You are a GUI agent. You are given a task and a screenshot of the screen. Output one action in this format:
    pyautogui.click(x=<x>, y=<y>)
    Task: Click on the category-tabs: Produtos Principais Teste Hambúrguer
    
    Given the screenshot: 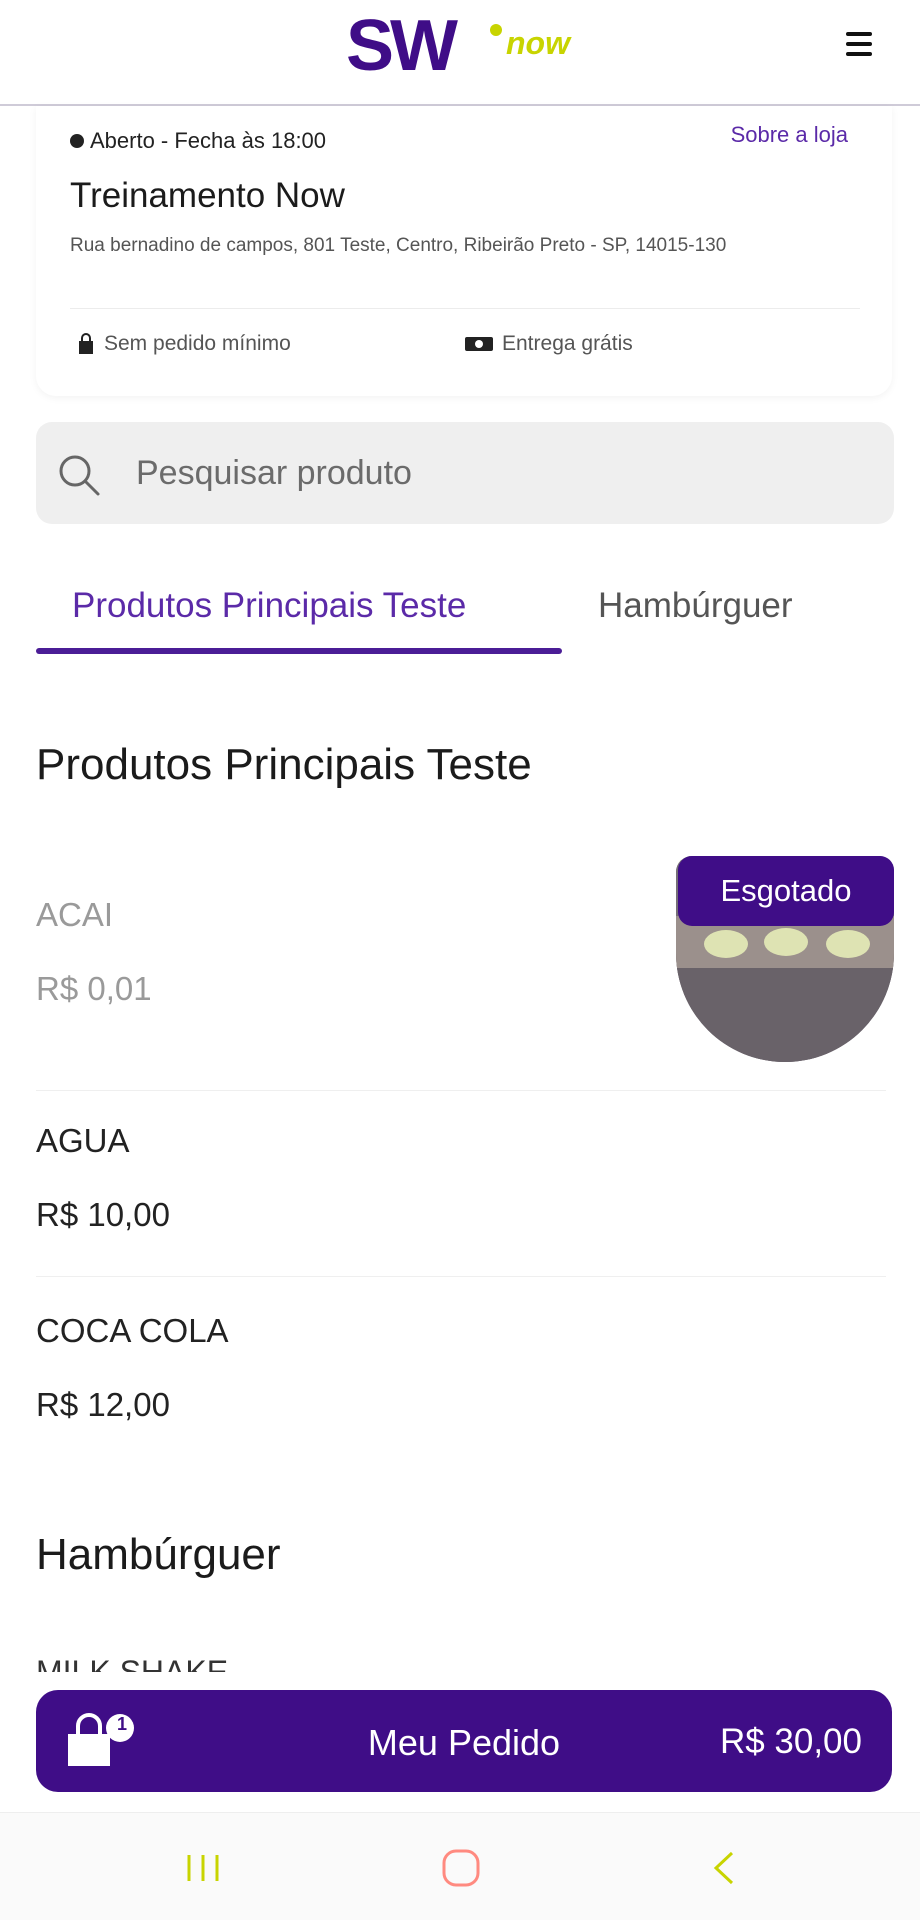 What is the action you would take?
    pyautogui.click(x=460, y=608)
    